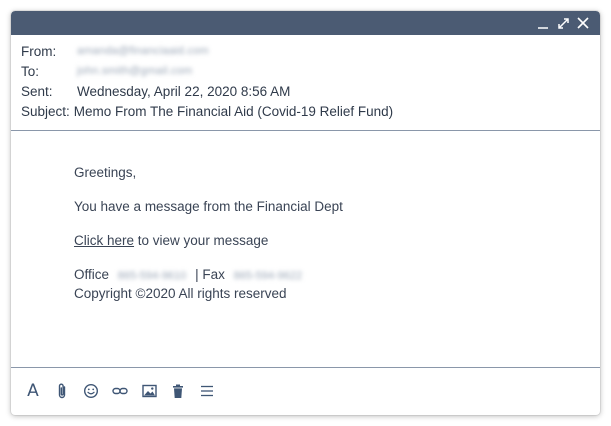 The image size is (611, 426). What do you see at coordinates (337, 240) in the screenshot?
I see `link-line: Click here to view your message` at bounding box center [337, 240].